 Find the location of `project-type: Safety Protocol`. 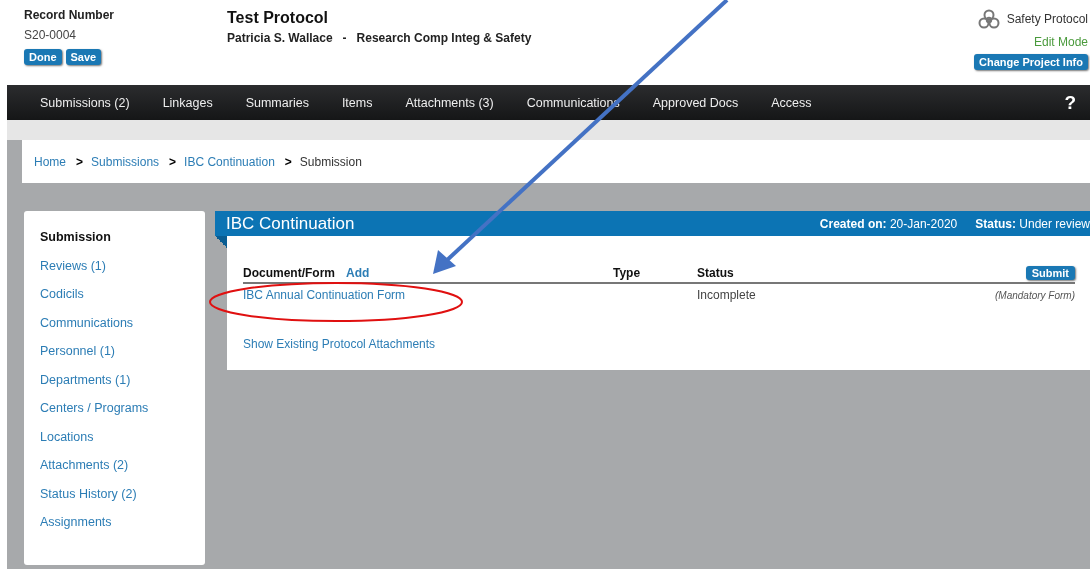

project-type: Safety Protocol is located at coordinates (1047, 19).